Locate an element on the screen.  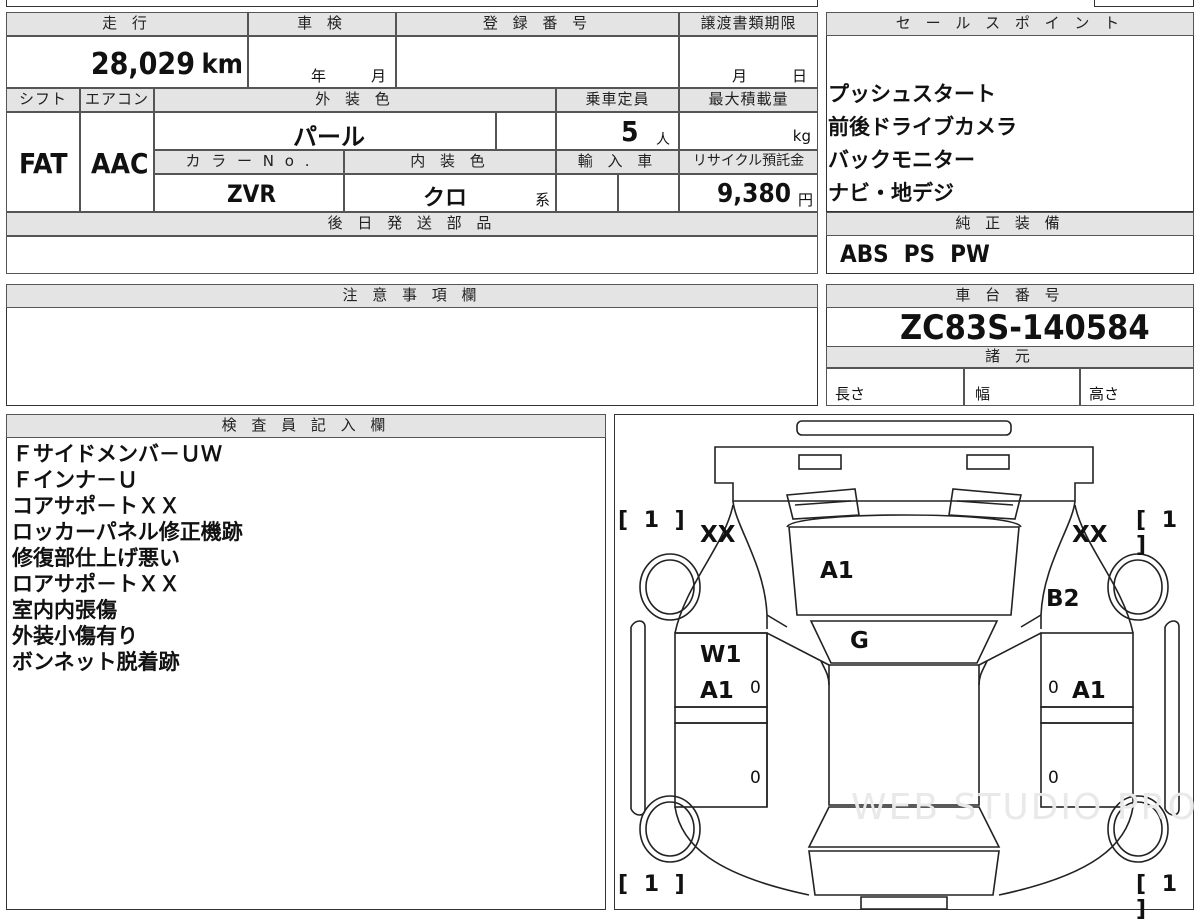
top-right-cutoff-strip is located at coordinates (1144, 3).